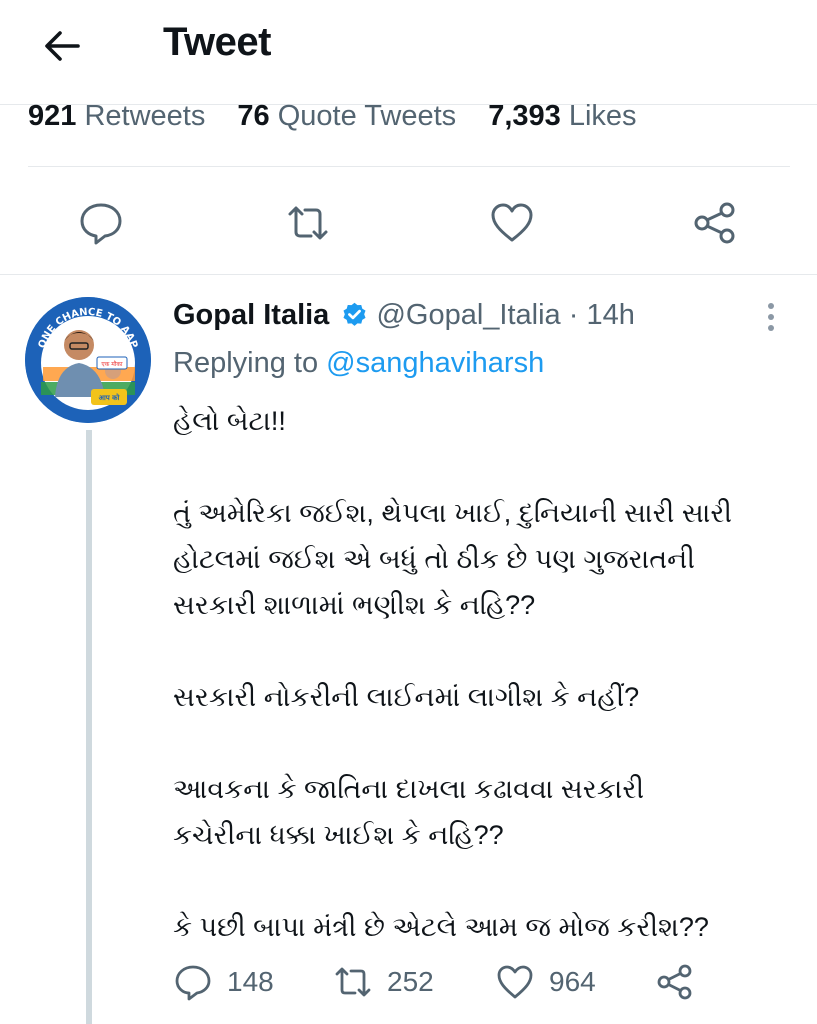 The width and height of the screenshot is (817, 1024). Describe the element at coordinates (217, 42) in the screenshot. I see `page-title: Tweet` at that location.